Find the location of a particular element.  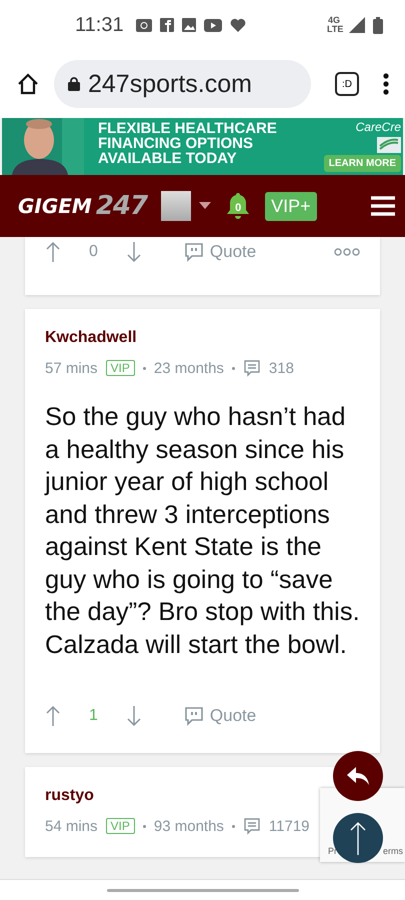

tab-switcher-button: :D is located at coordinates (347, 84).